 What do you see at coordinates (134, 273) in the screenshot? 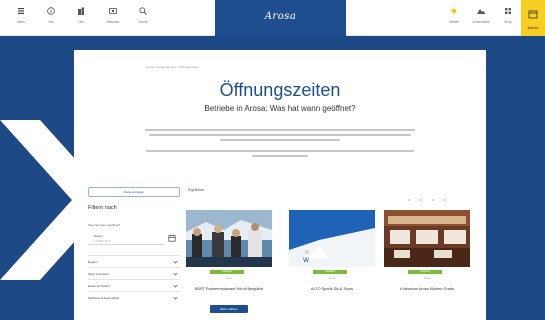
I see `filter-sport: Sport & Freizeit` at bounding box center [134, 273].